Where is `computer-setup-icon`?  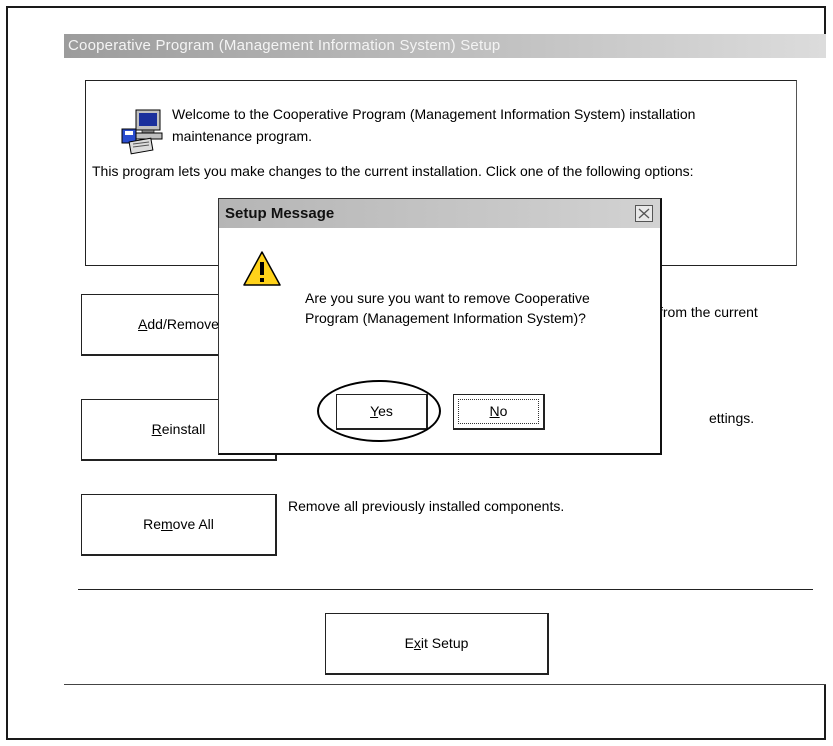
computer-setup-icon is located at coordinates (142, 132).